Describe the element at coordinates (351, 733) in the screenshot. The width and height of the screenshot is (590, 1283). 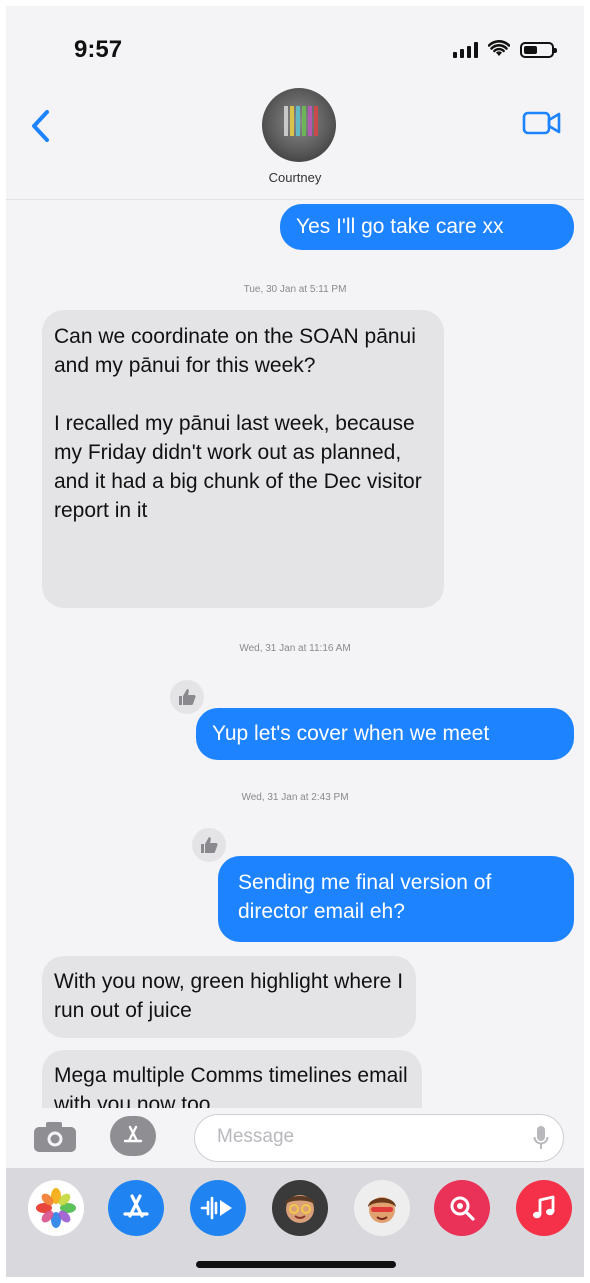
I see `message-text: Yup let's cover when we meet` at that location.